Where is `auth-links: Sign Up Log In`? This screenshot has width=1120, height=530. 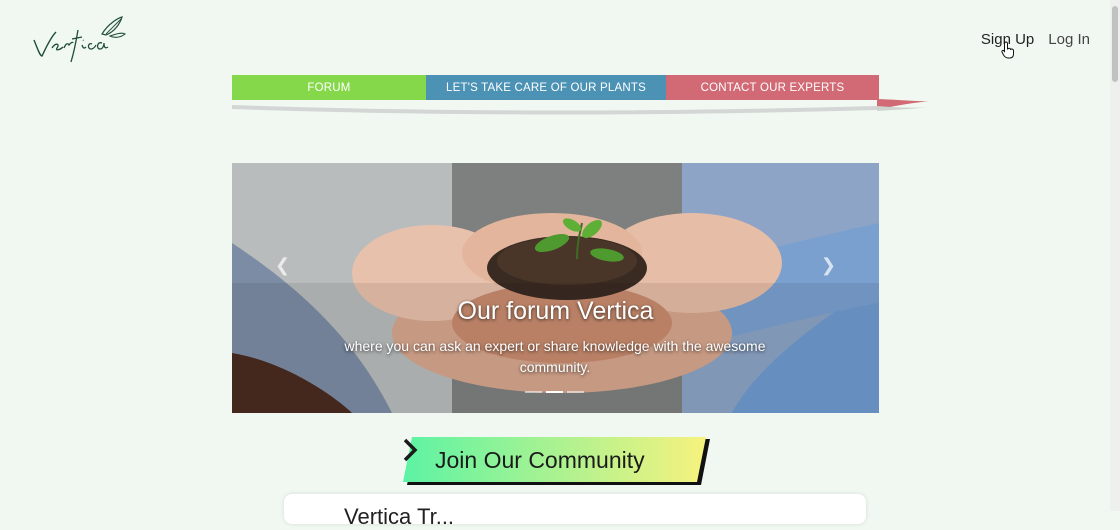
auth-links: Sign Up Log In is located at coordinates (1035, 39).